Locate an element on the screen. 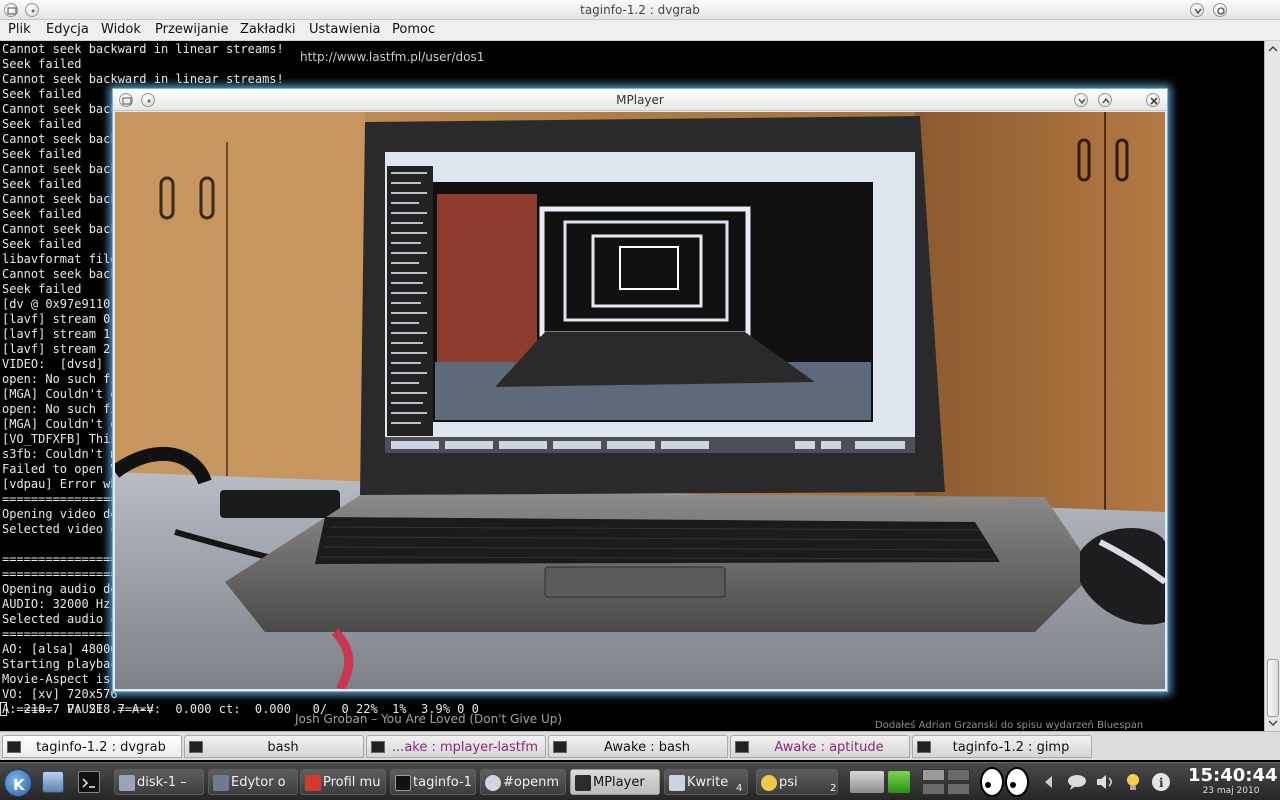 This screenshot has width=1280, height=800. clock-time: 15:40:44 is located at coordinates (1233, 775).